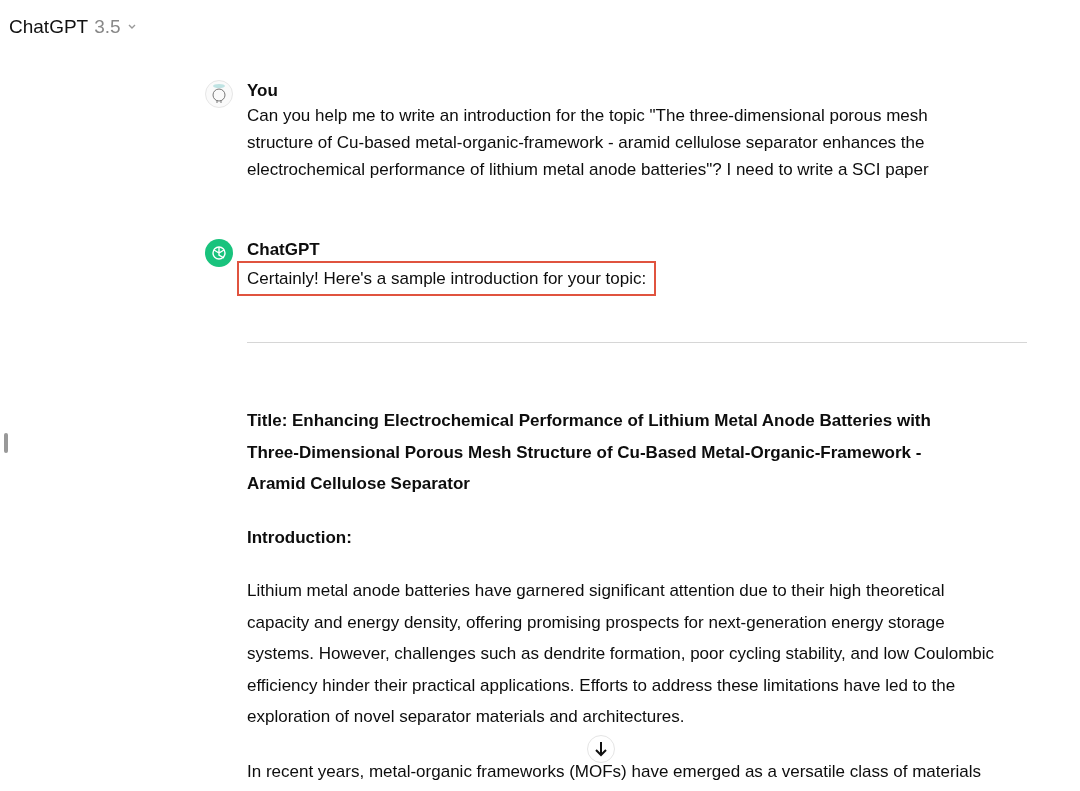 This screenshot has width=1080, height=791. What do you see at coordinates (107, 27) in the screenshot?
I see `model-version: 3.5` at bounding box center [107, 27].